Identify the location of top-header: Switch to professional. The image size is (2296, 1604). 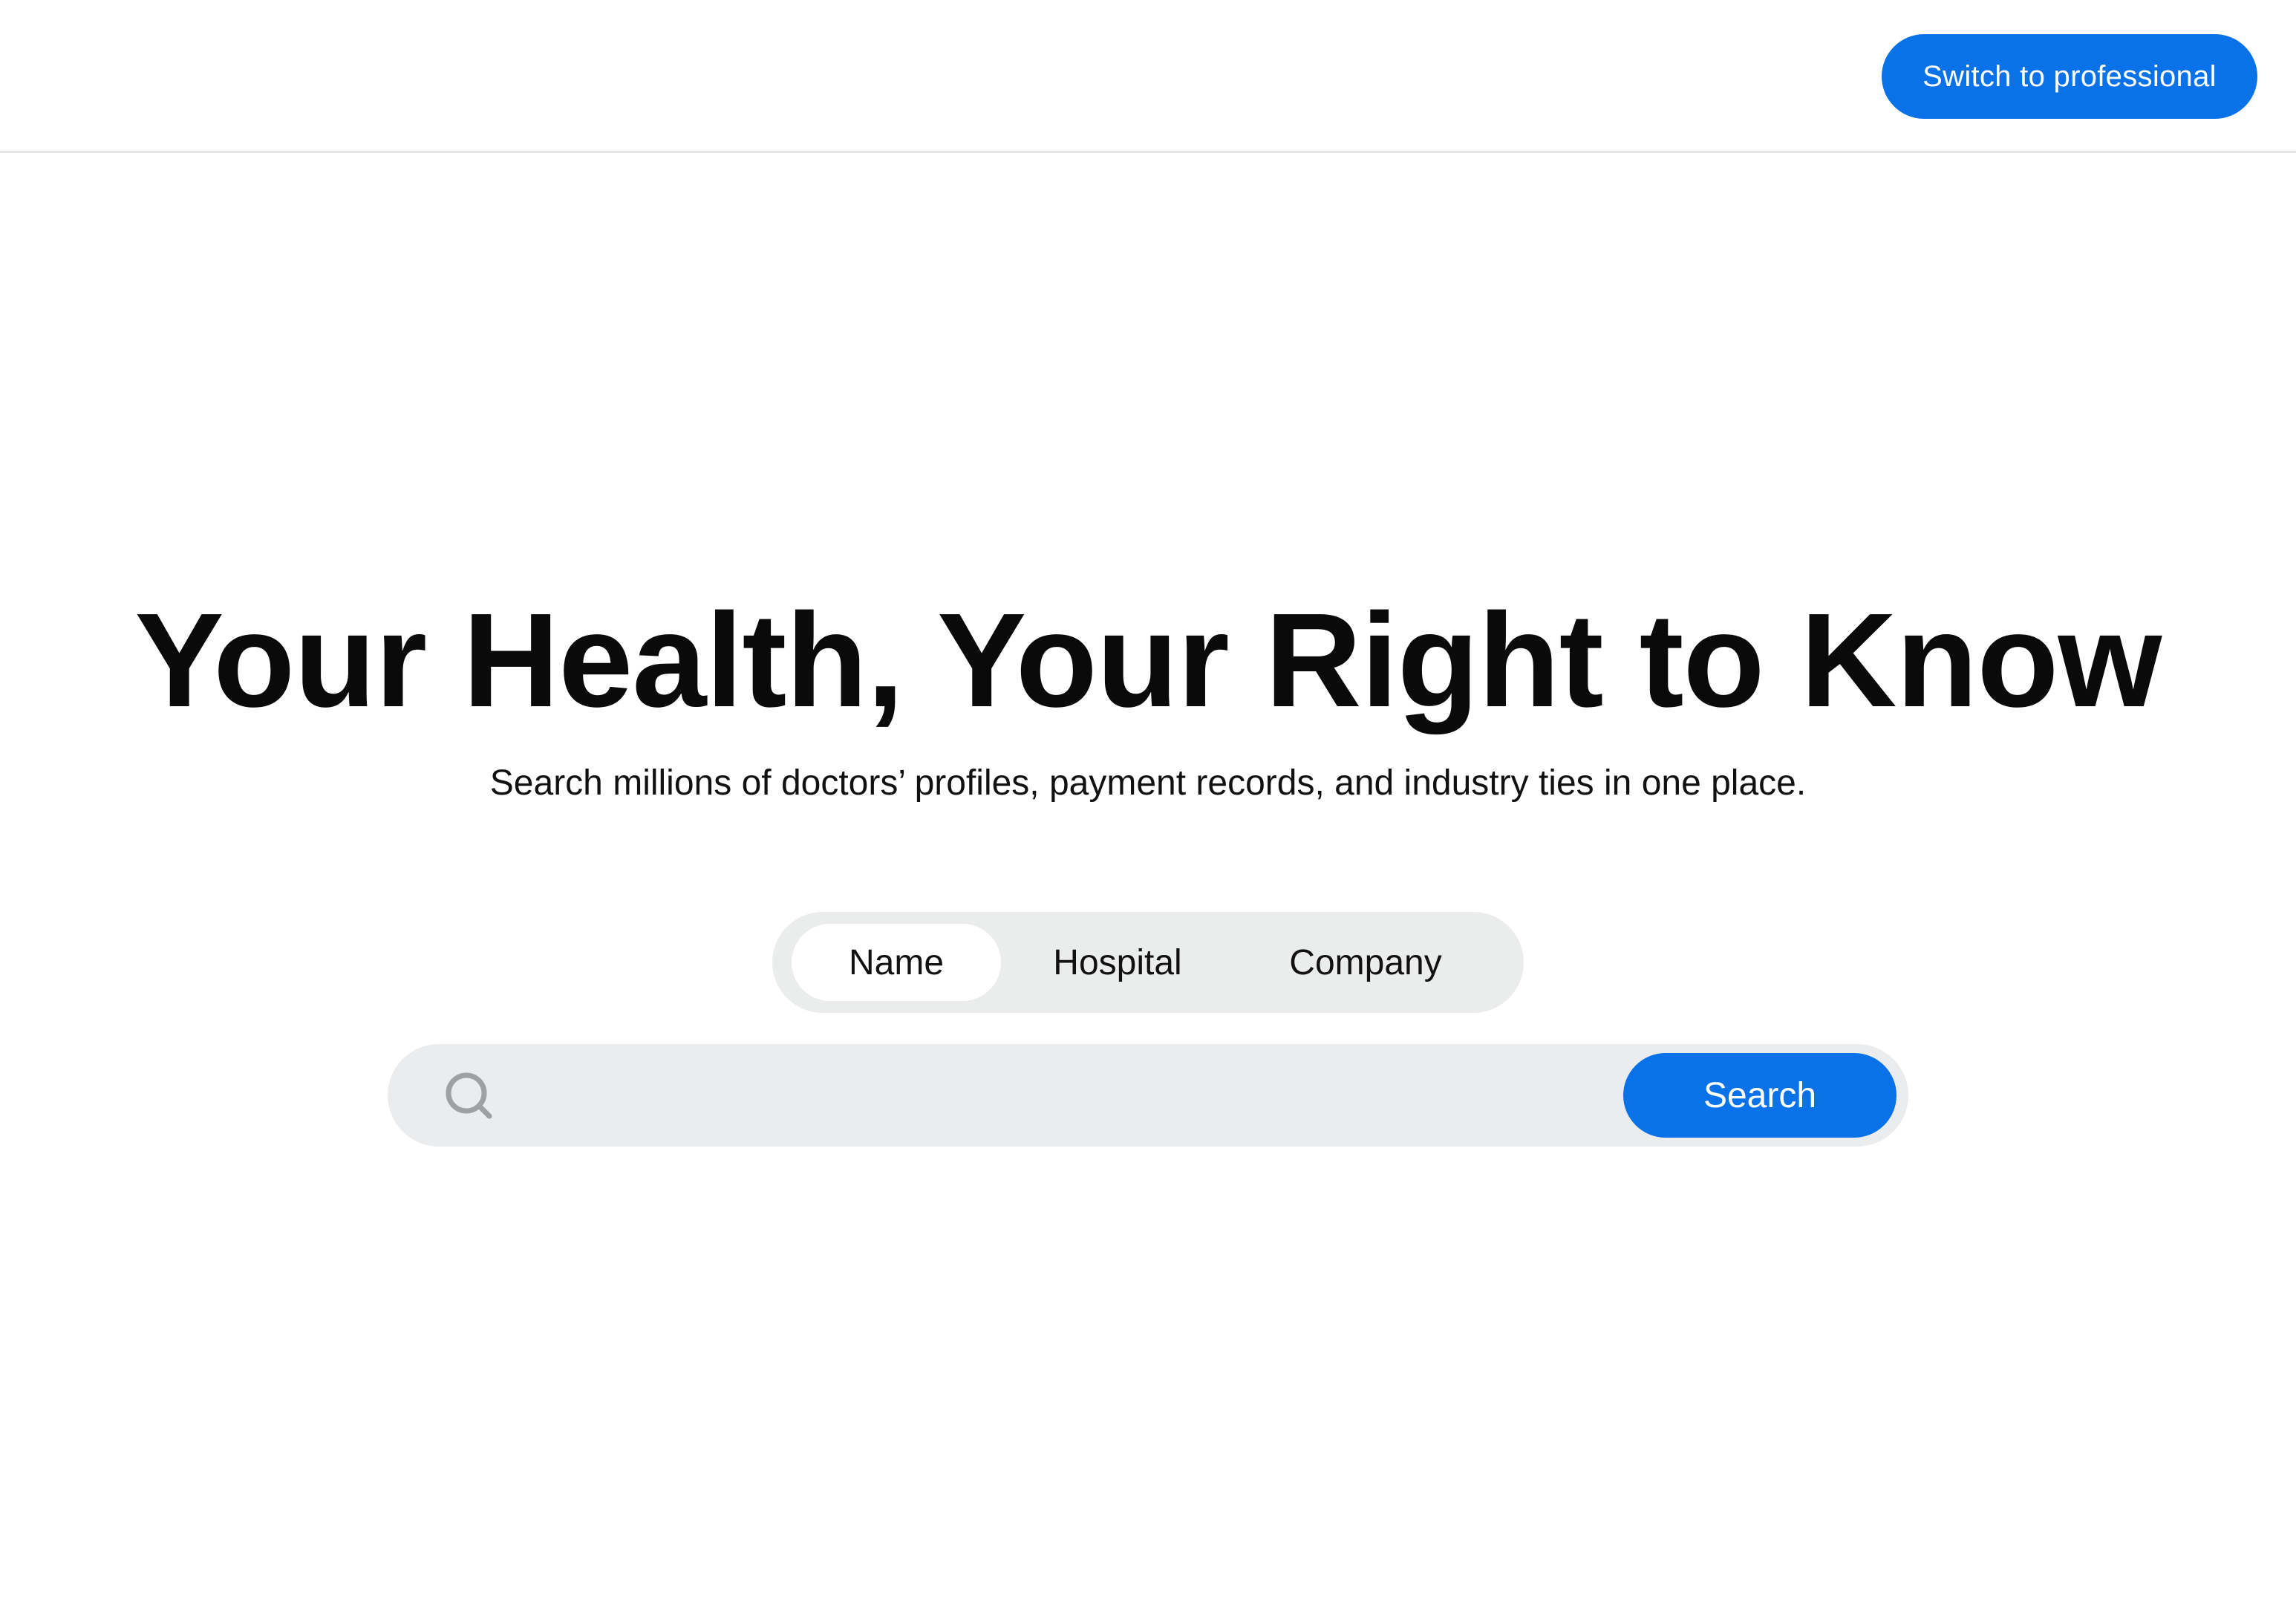
(1148, 76).